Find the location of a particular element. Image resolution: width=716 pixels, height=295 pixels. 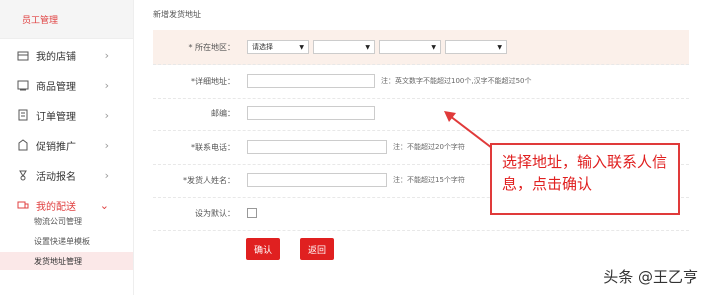

sidebar-item-label: 我的配送 is located at coordinates (56, 207).